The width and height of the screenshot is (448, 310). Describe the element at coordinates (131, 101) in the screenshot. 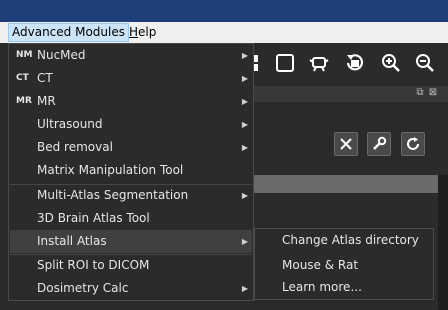

I see `menu-item-mr: MR MR ▶` at that location.